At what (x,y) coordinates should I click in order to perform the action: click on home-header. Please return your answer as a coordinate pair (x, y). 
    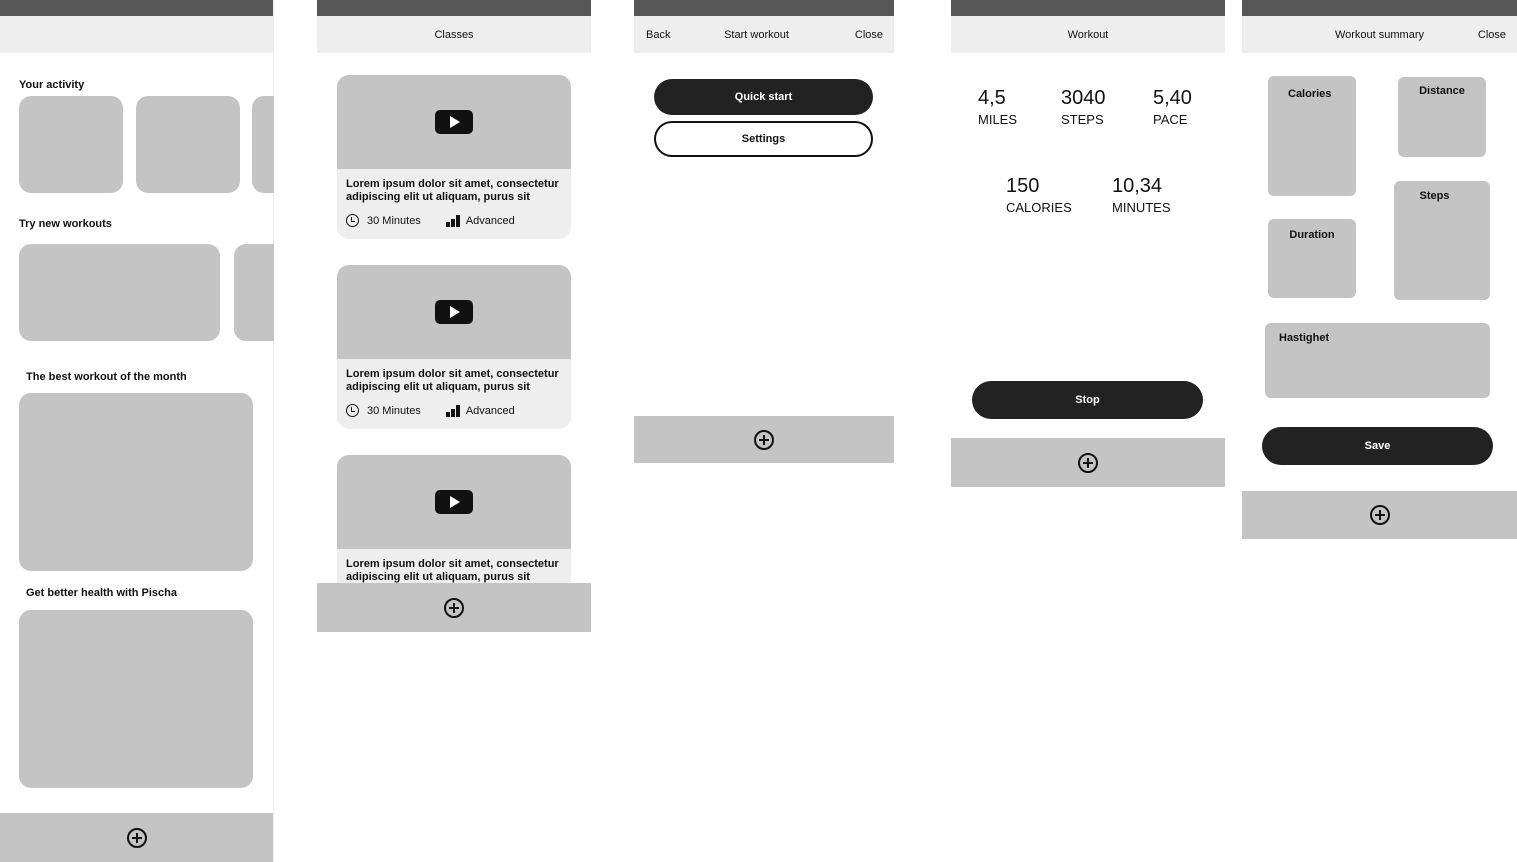
    Looking at the image, I should click on (136, 34).